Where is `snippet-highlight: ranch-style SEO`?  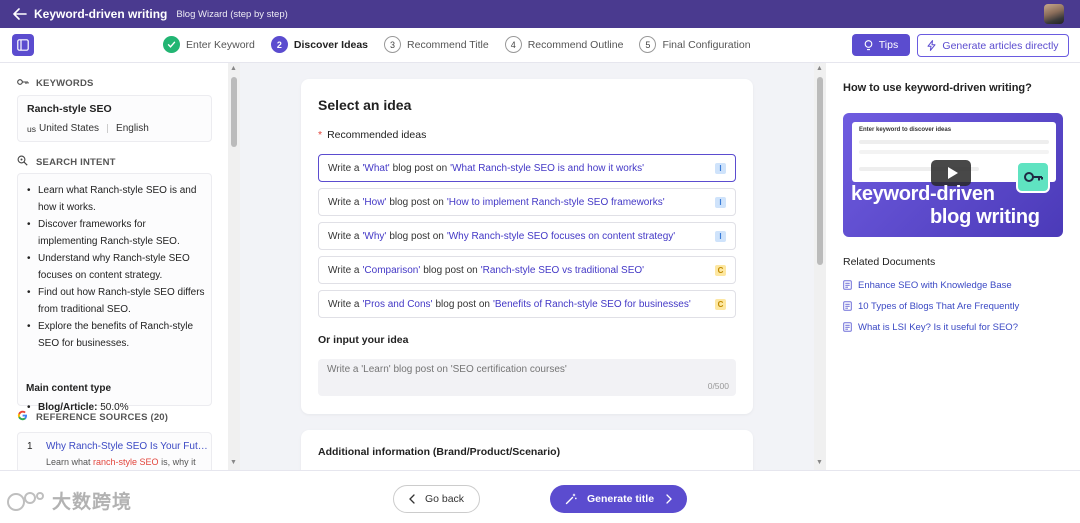
snippet-highlight: ranch-style SEO is located at coordinates (126, 462).